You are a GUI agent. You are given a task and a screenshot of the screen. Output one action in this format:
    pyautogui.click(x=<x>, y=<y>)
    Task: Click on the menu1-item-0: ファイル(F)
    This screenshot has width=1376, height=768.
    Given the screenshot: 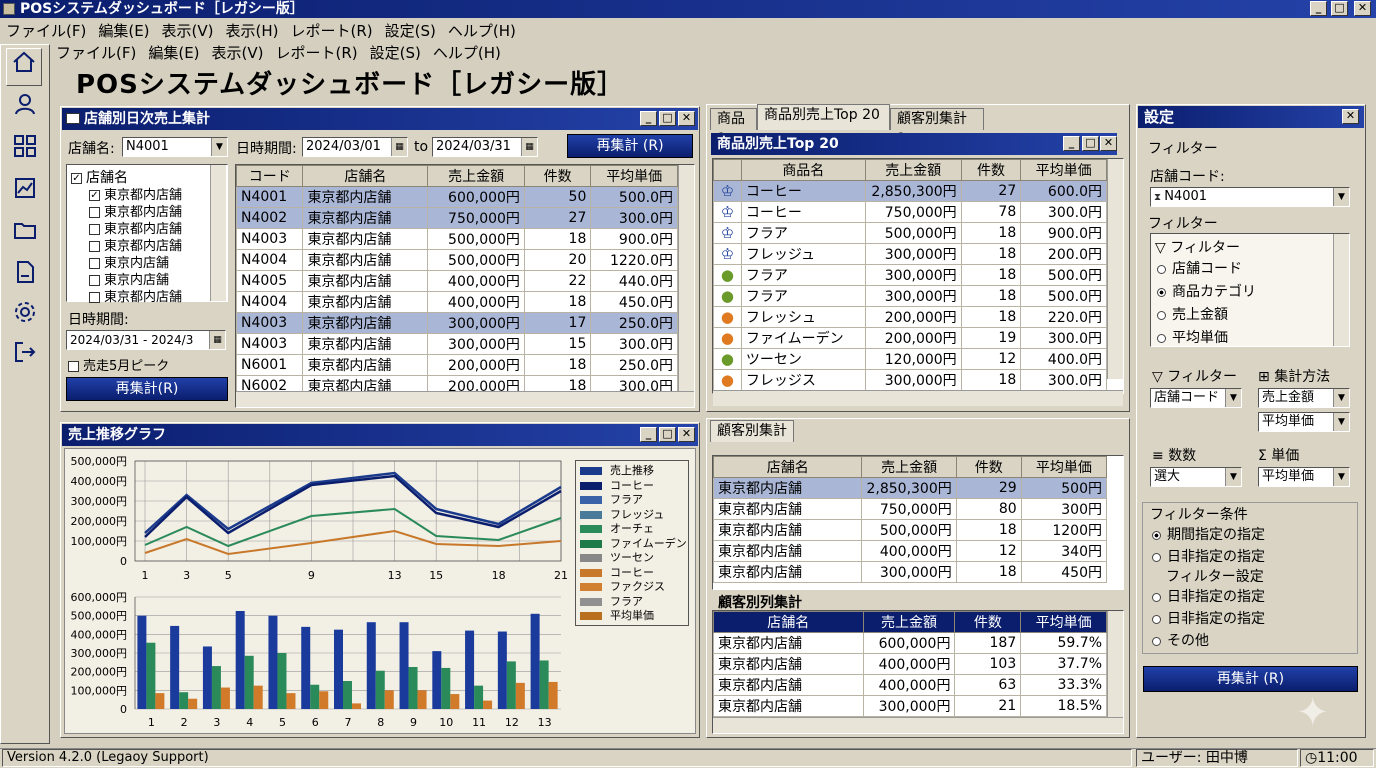 What is the action you would take?
    pyautogui.click(x=46, y=31)
    